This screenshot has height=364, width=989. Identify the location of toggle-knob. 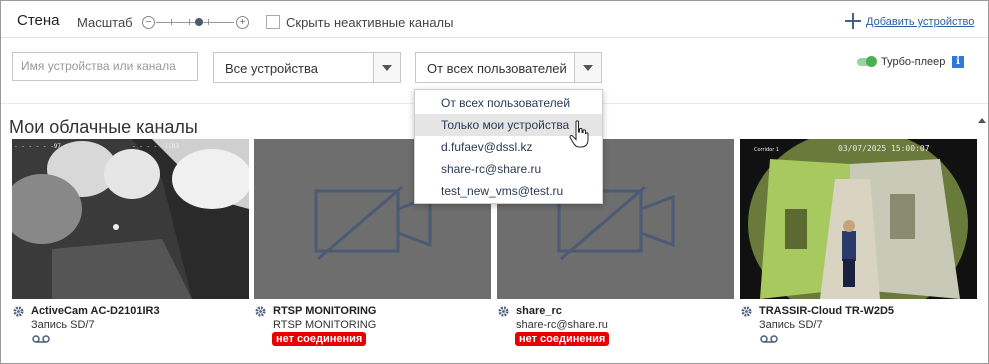
(871, 61).